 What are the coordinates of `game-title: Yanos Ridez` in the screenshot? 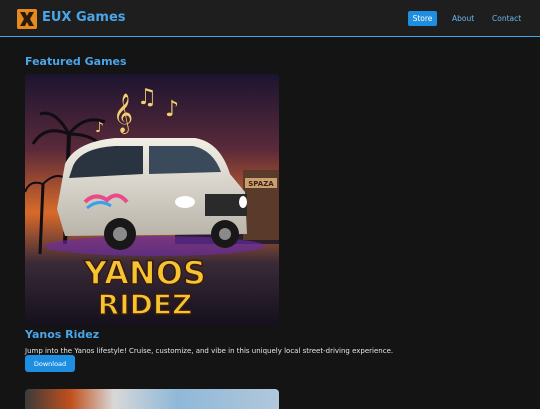 It's located at (62, 334).